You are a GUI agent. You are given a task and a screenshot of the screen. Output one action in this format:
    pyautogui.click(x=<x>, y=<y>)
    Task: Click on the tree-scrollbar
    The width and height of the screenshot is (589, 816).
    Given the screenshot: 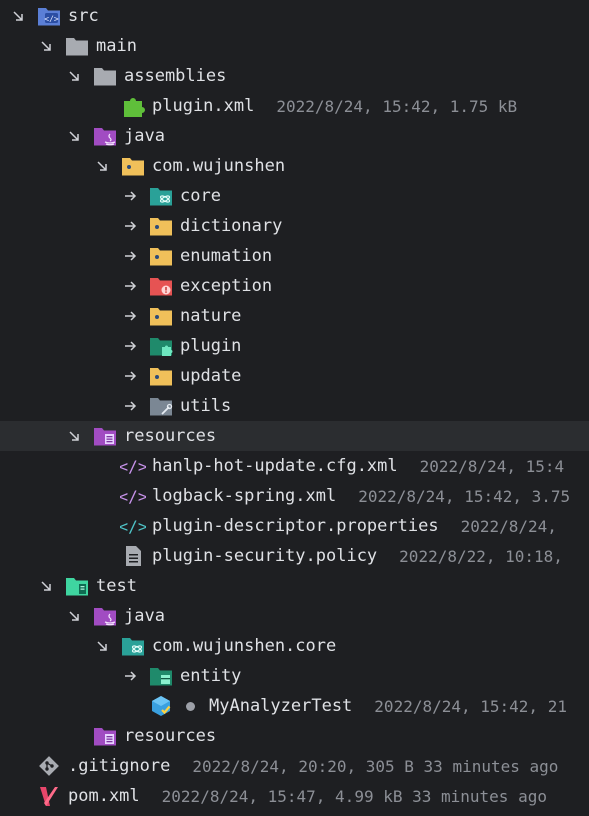 What is the action you would take?
    pyautogui.click(x=586, y=408)
    